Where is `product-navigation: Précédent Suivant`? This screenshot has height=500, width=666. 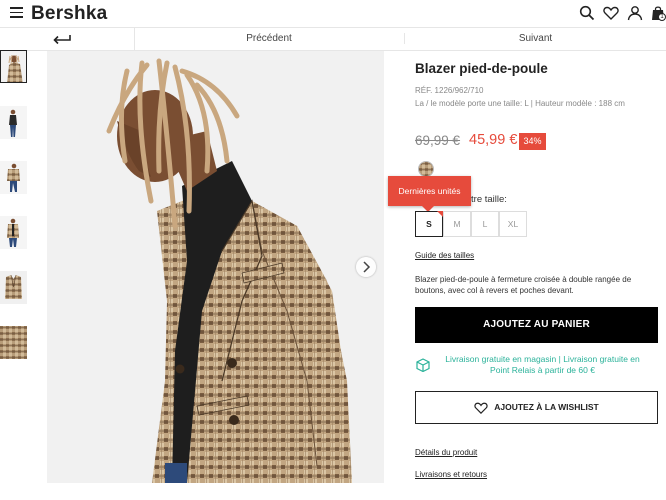 product-navigation: Précédent Suivant is located at coordinates (333, 39).